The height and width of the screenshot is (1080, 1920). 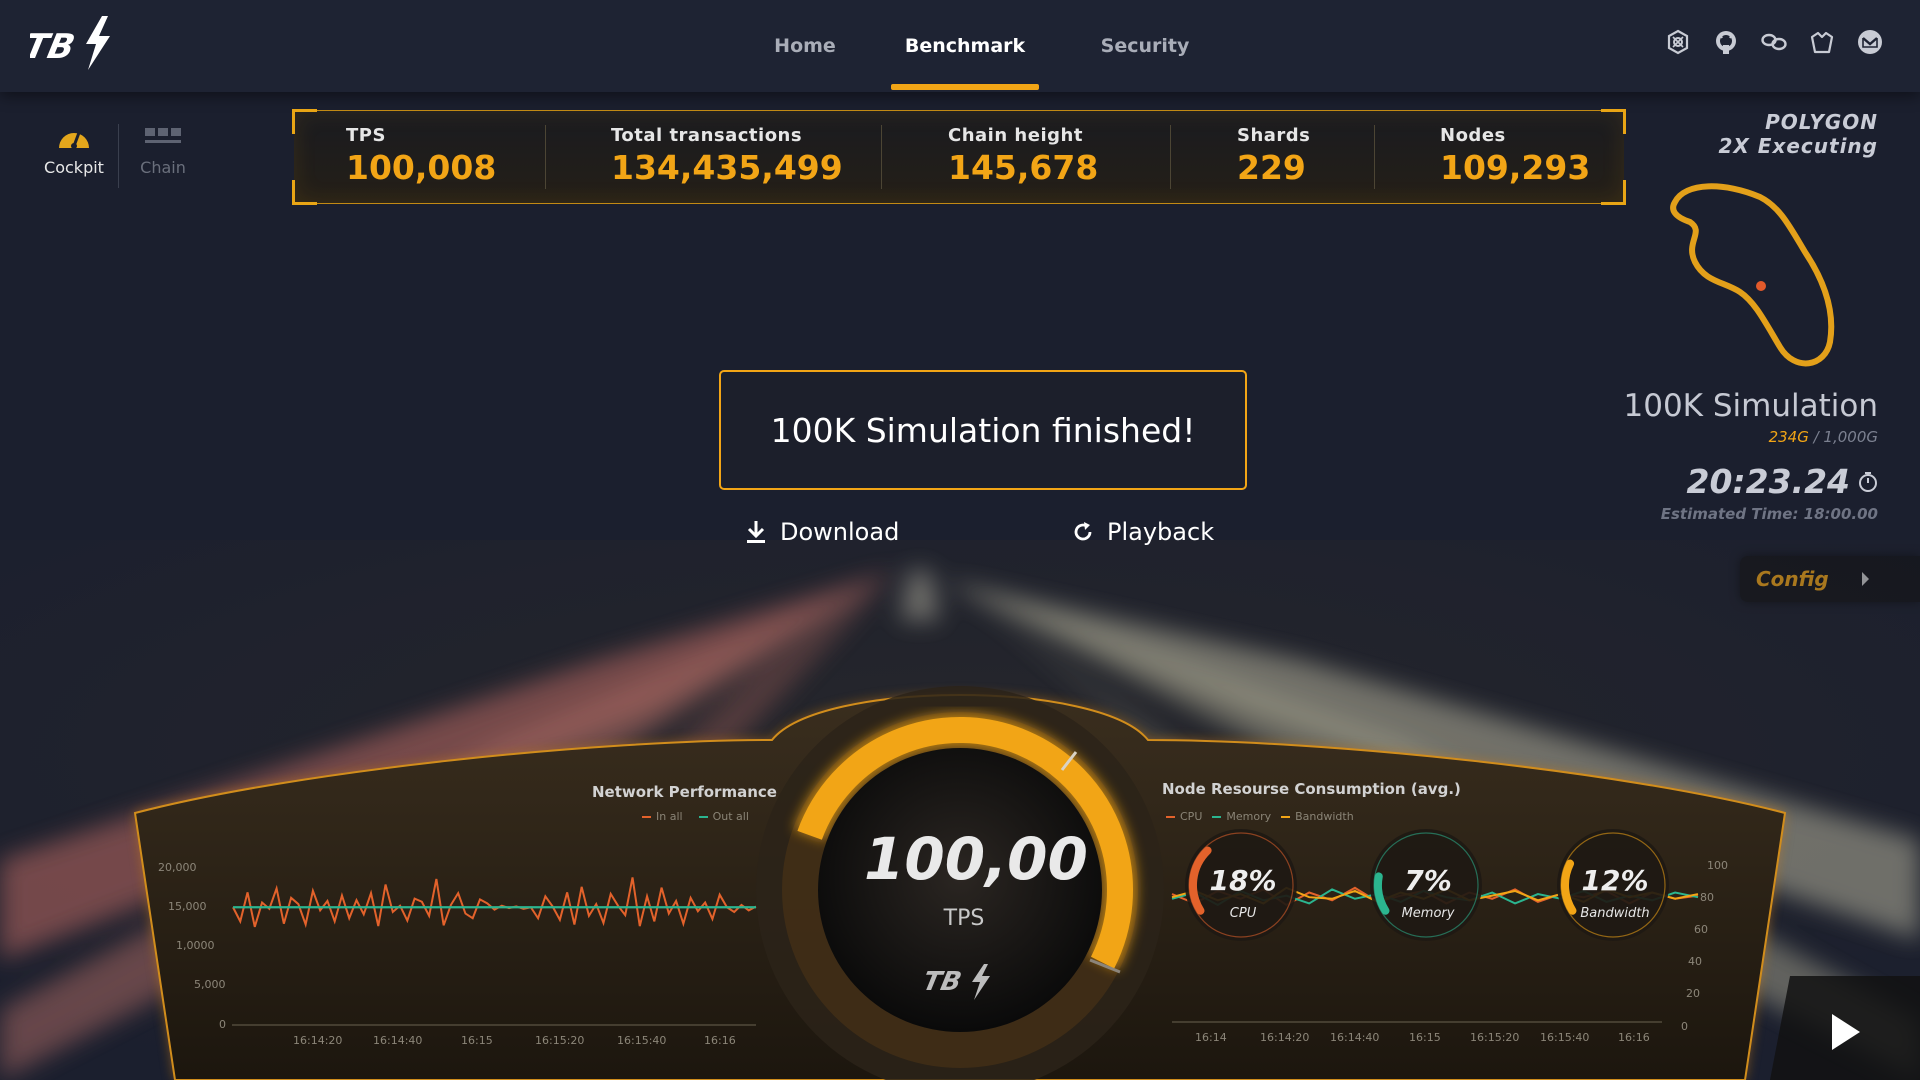 I want to click on memory-gauge-value: 7%, so click(x=1428, y=880).